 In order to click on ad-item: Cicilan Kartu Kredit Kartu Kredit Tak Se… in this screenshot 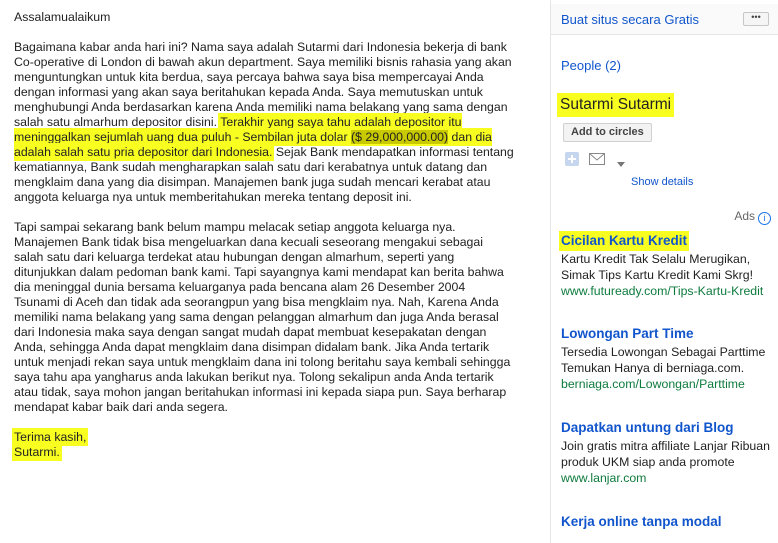, I will do `click(668, 266)`.